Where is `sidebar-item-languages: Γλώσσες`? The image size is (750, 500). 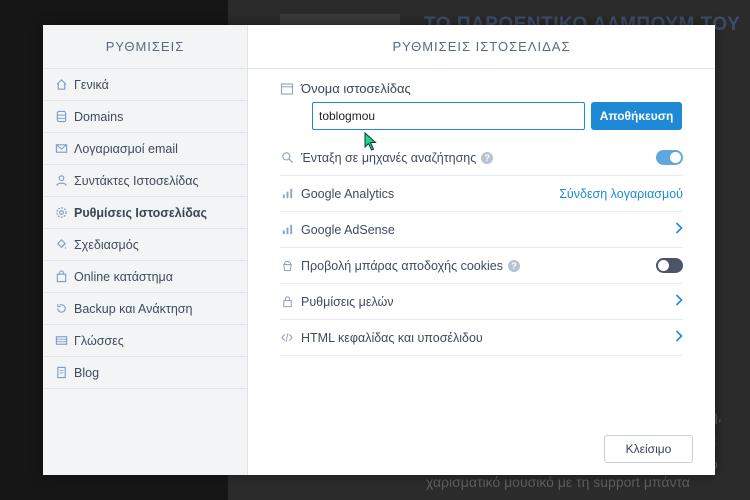
sidebar-item-languages: Γλώσσες is located at coordinates (145, 341).